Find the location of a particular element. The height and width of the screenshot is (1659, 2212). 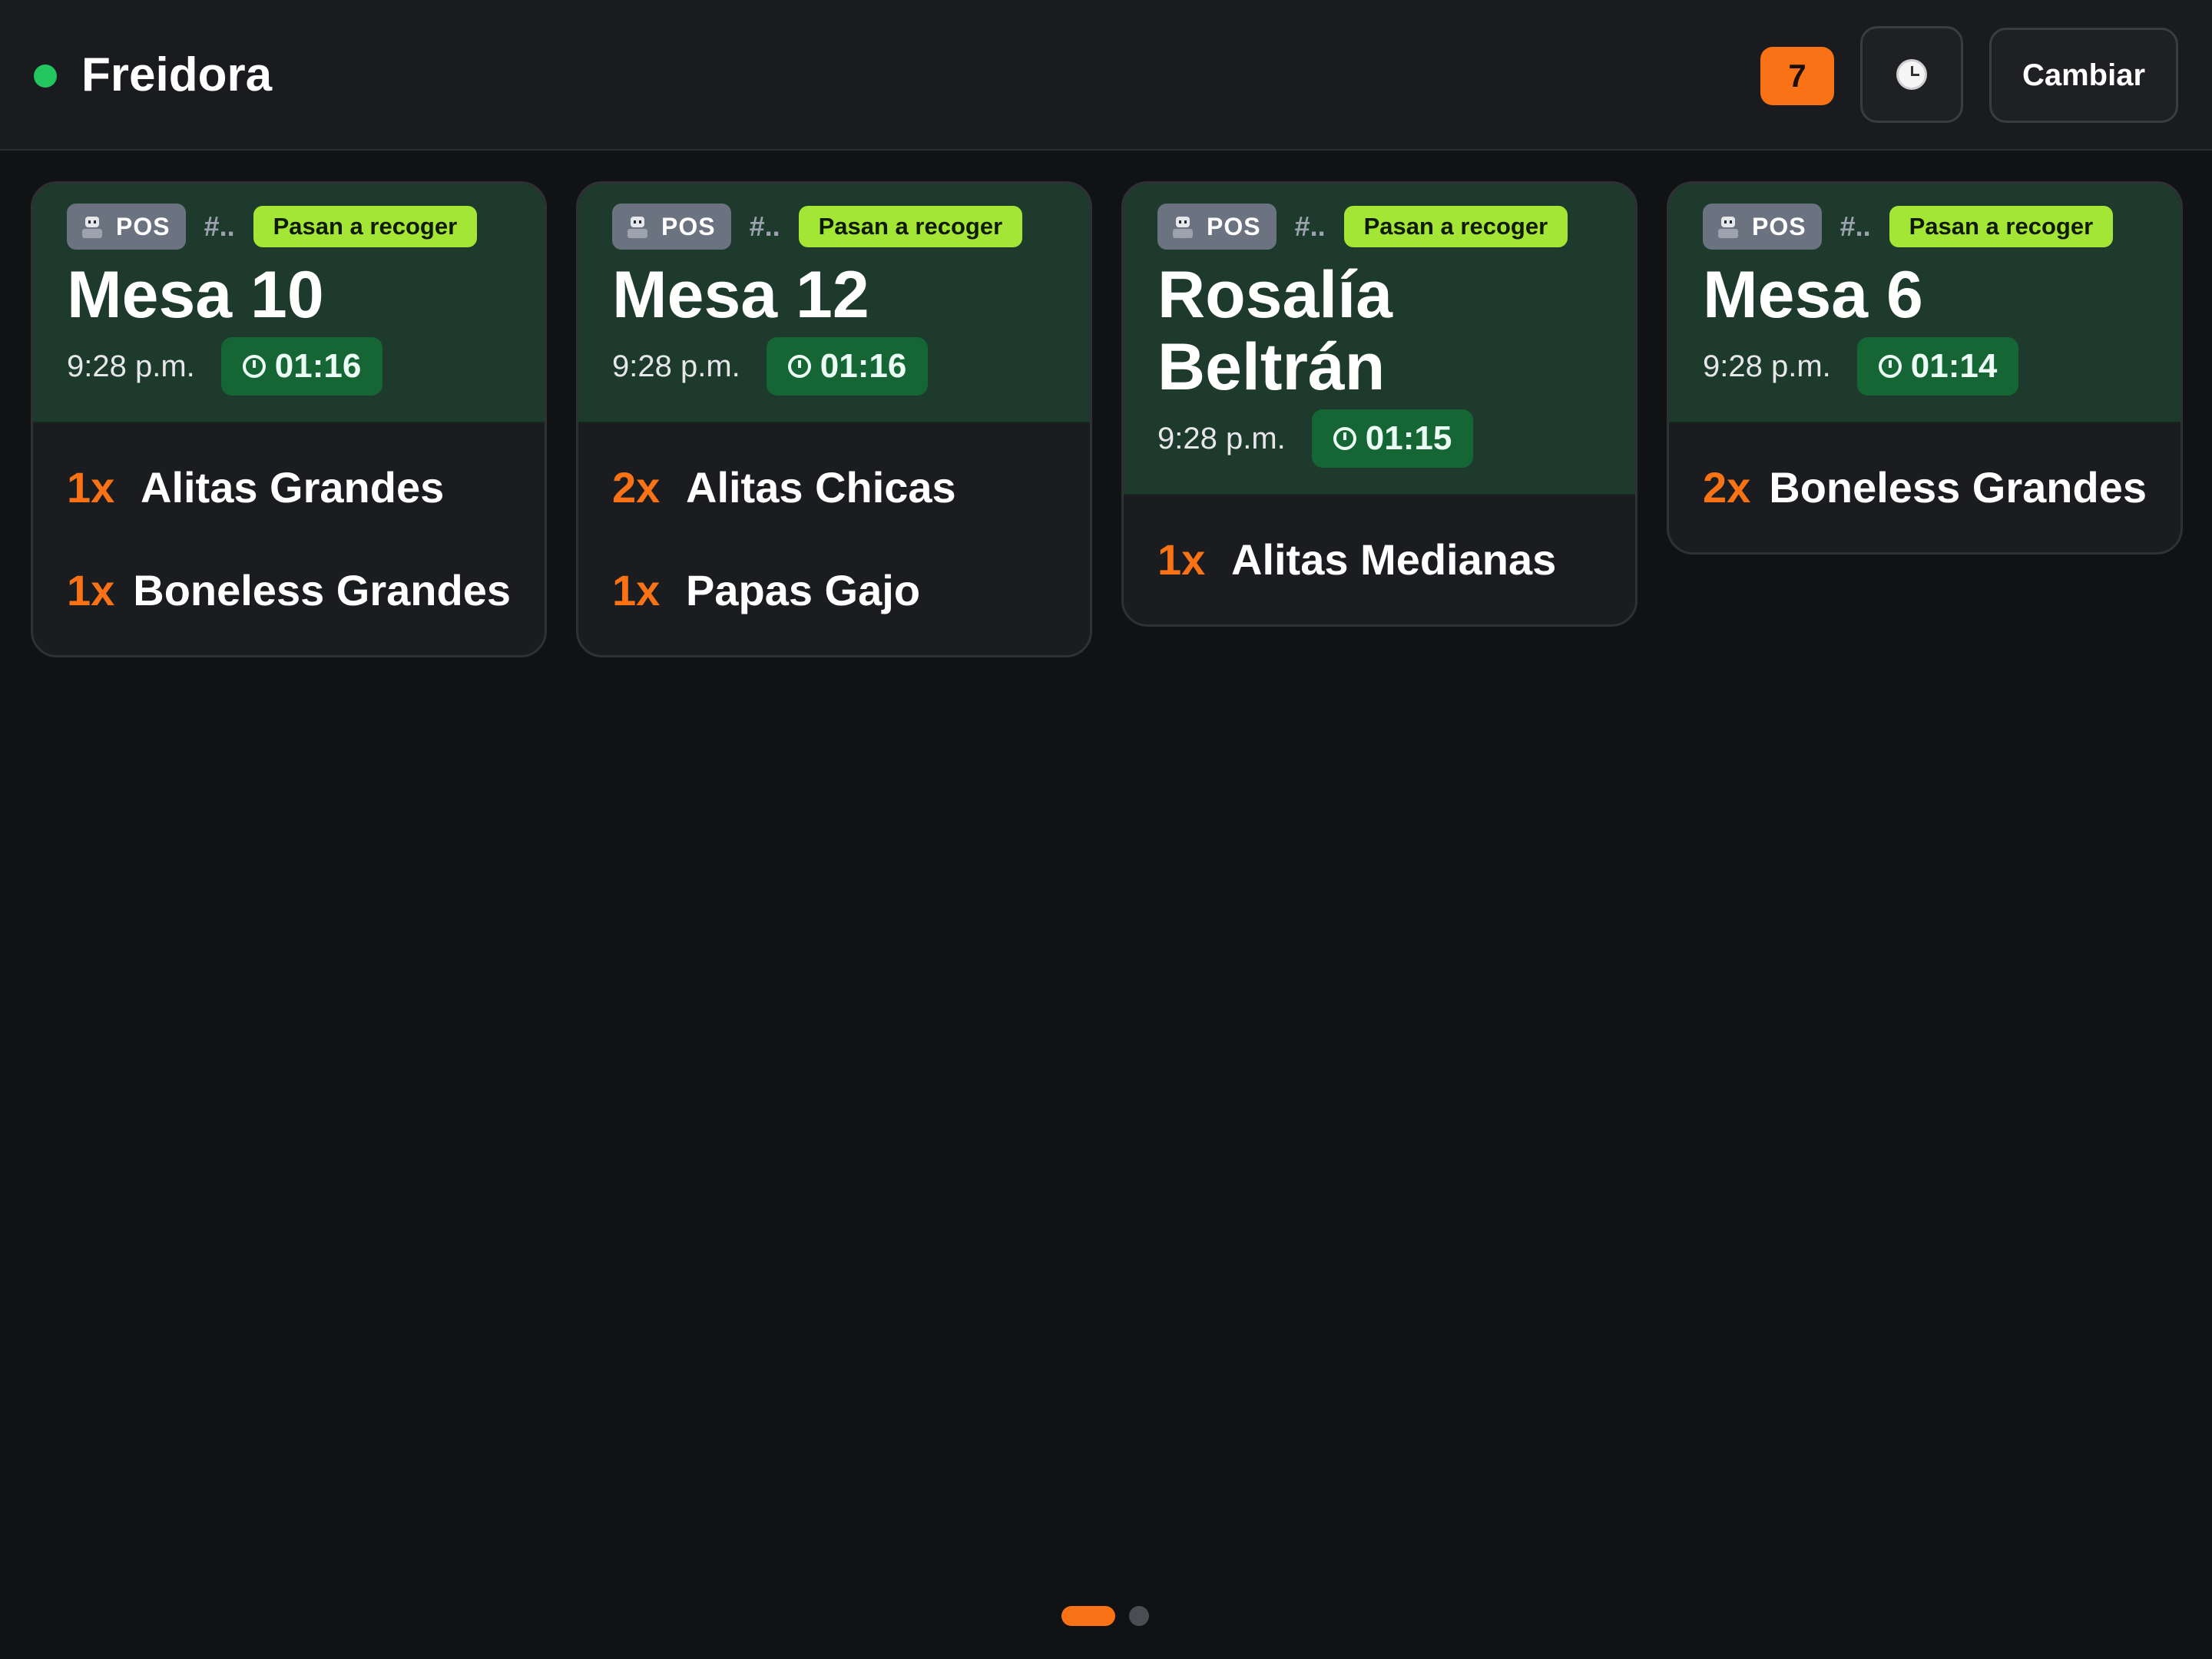

ticket-time-row: 9:28 p.m. 01:14 is located at coordinates (1925, 367).